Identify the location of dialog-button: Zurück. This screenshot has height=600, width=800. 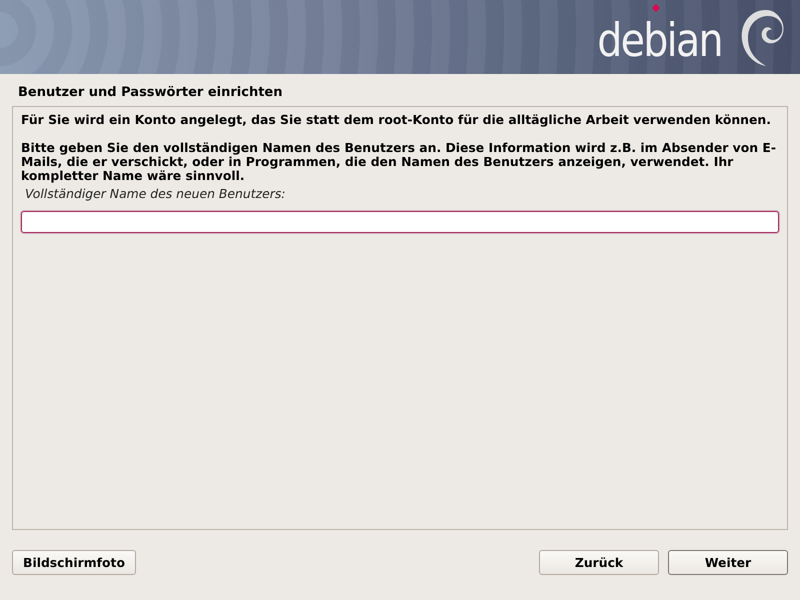
(599, 562).